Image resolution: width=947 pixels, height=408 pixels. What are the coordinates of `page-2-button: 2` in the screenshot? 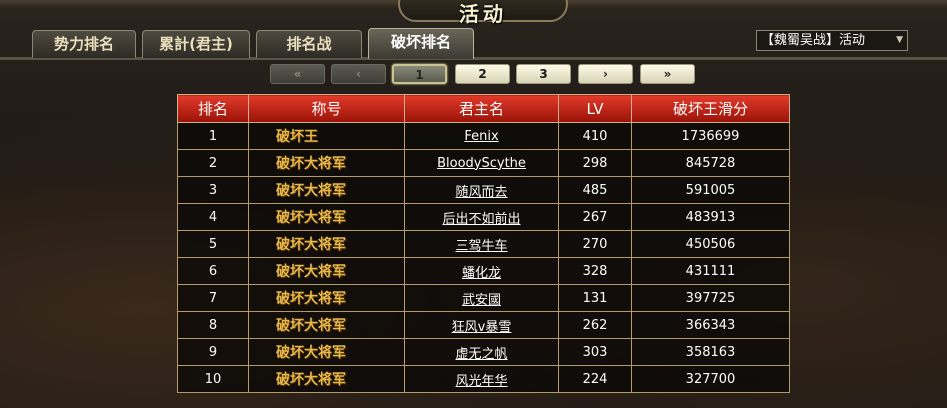 It's located at (482, 74).